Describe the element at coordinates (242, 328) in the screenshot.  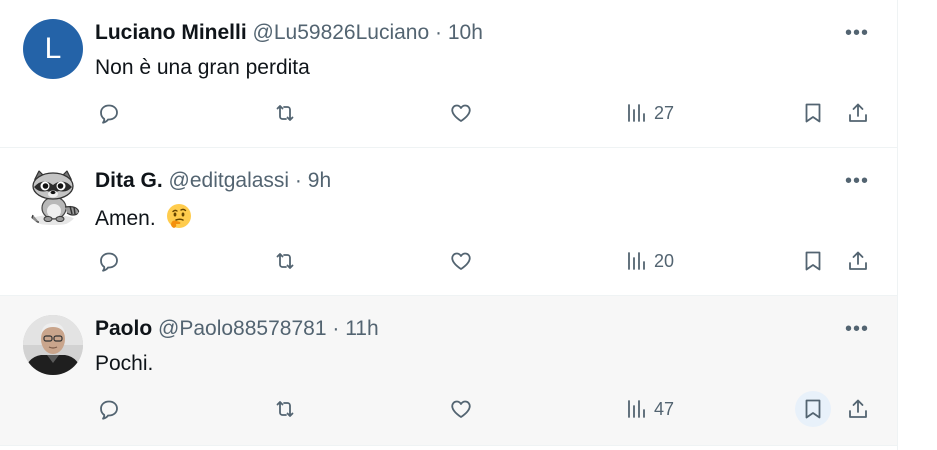
I see `handle: @Paolo88578781` at that location.